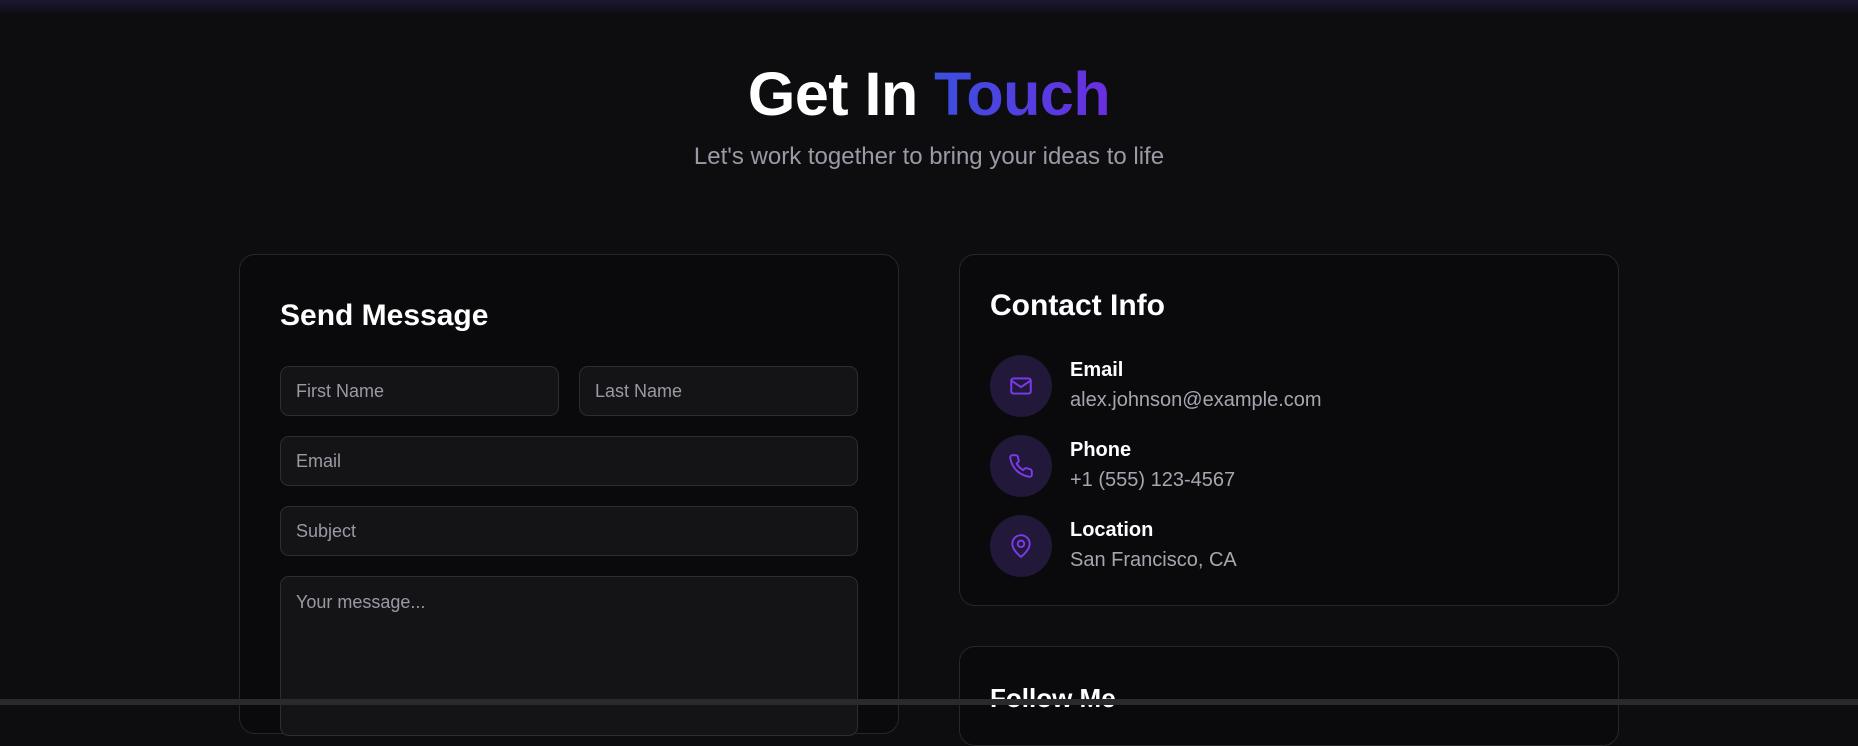 The height and width of the screenshot is (746, 1858). What do you see at coordinates (1290, 546) in the screenshot?
I see `contact-item-location: Location San Francisco, CA` at bounding box center [1290, 546].